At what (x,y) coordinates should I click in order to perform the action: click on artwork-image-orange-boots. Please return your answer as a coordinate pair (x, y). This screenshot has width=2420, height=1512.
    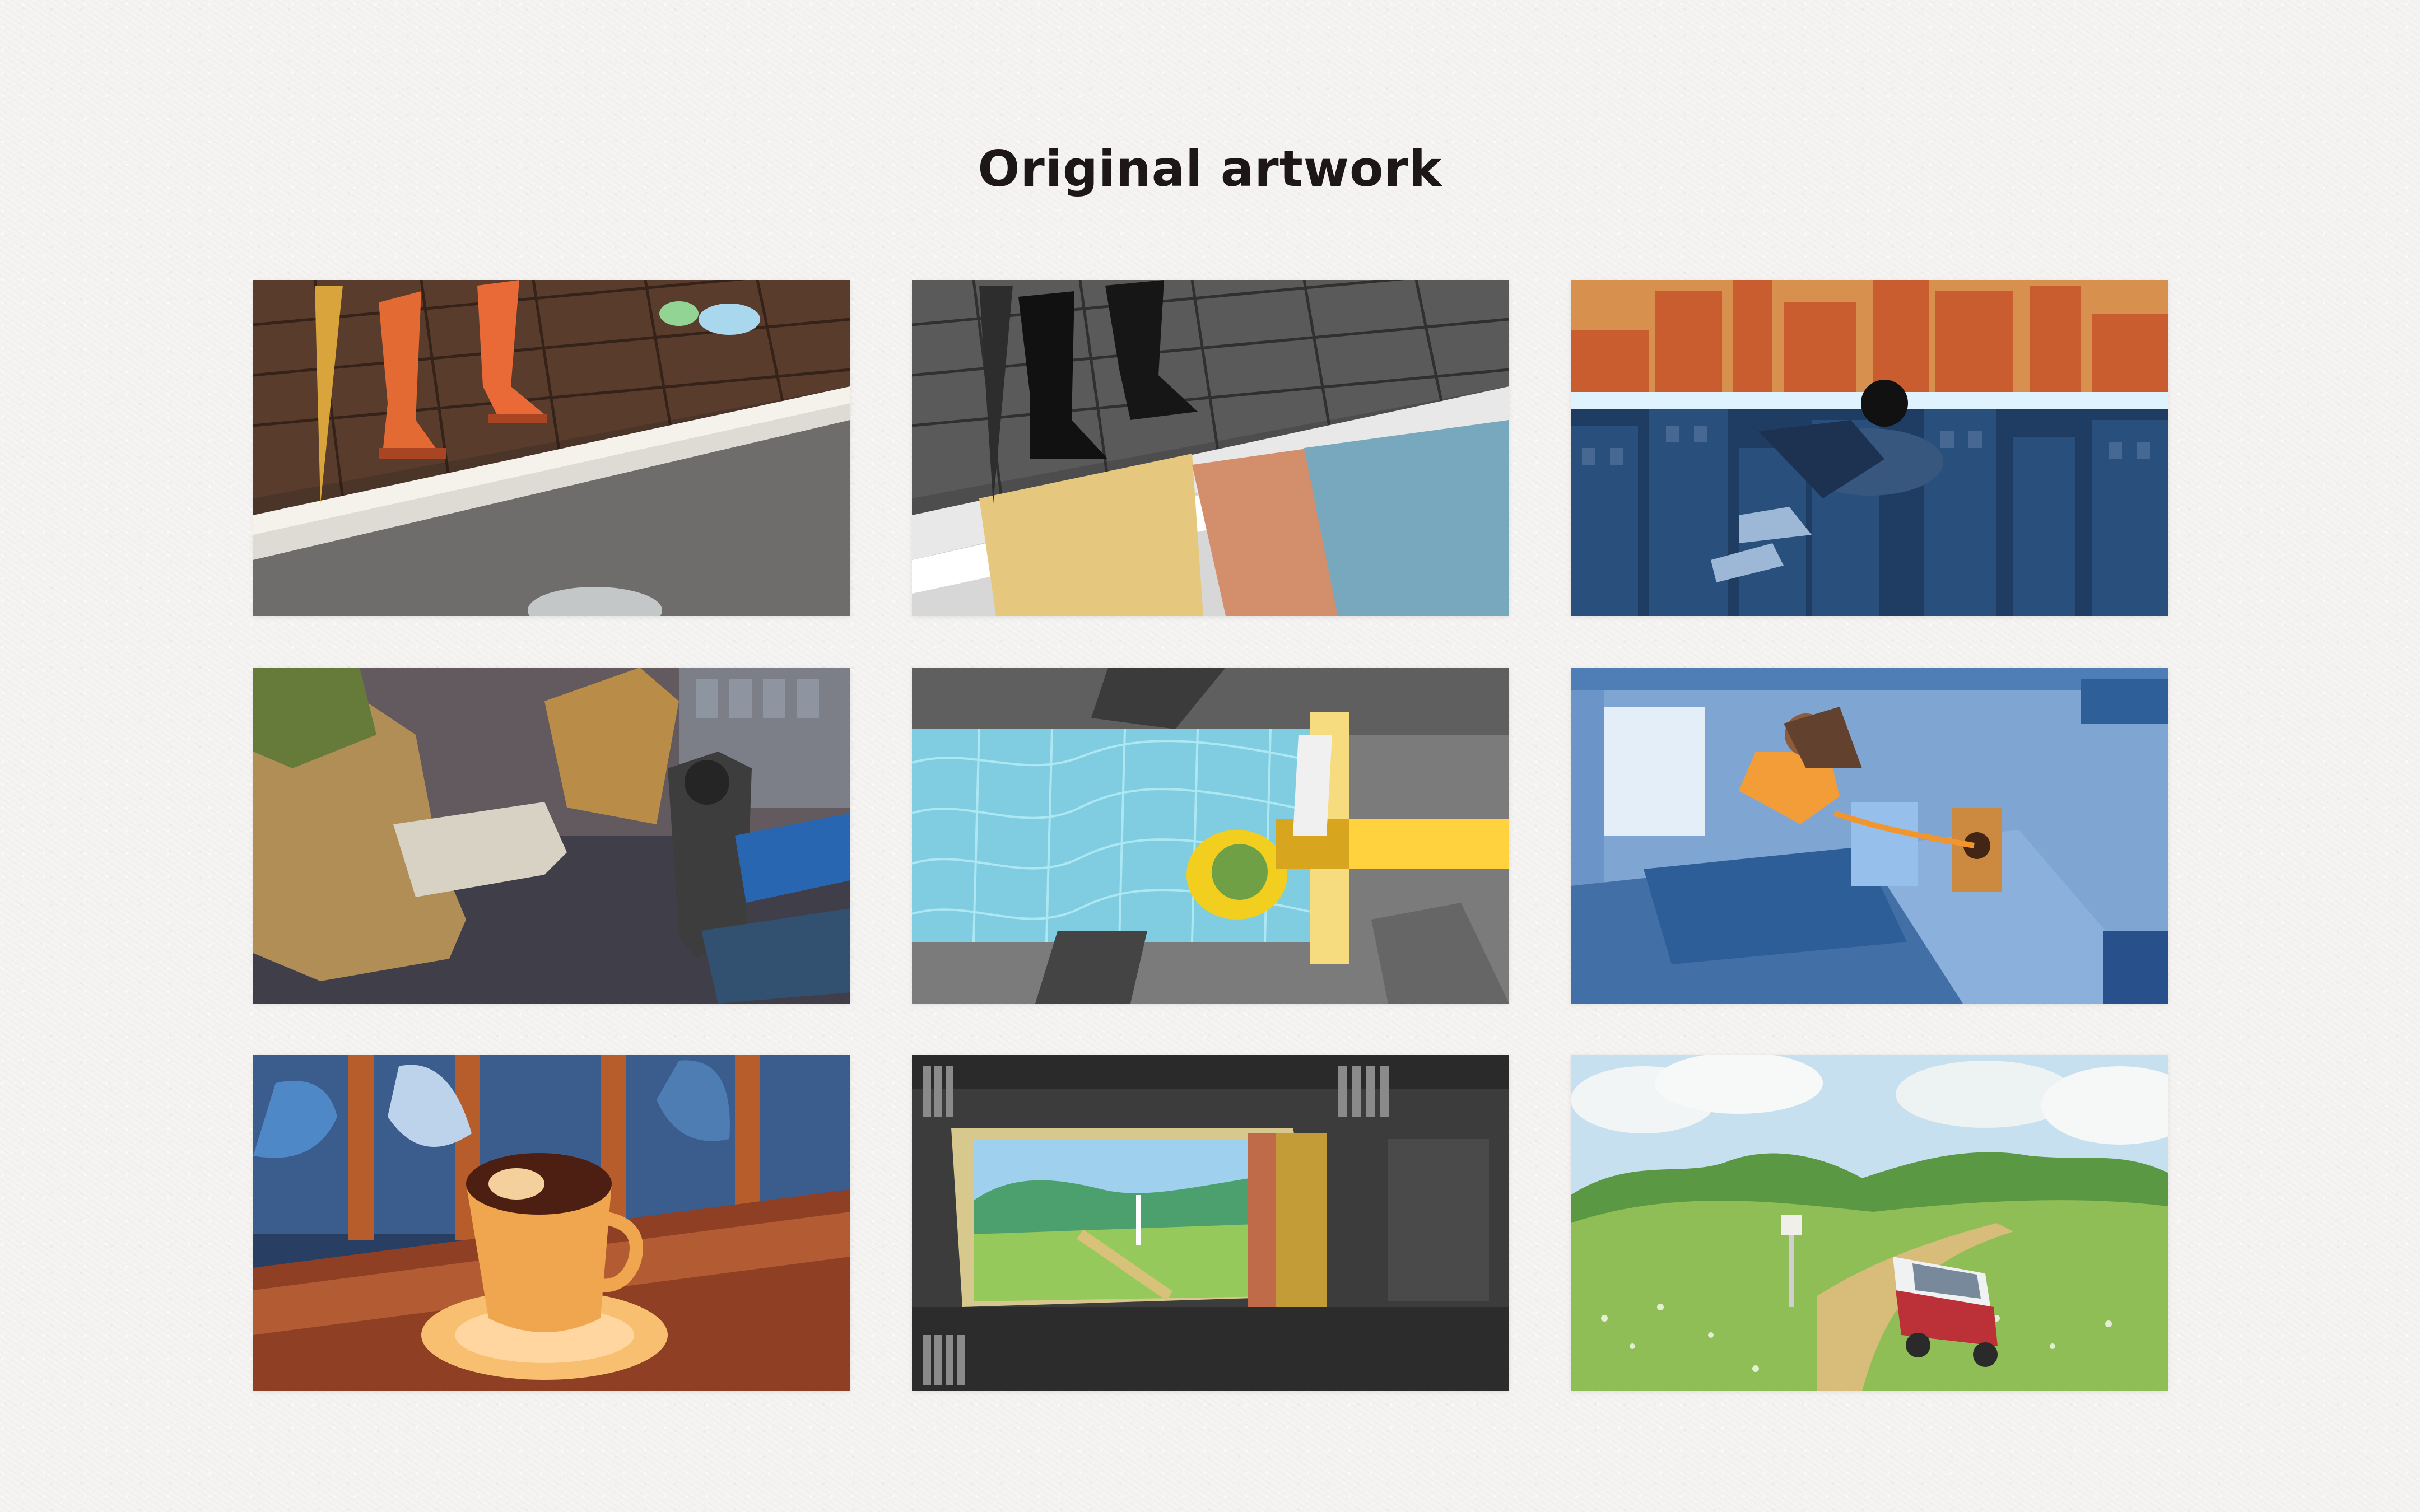
    Looking at the image, I should click on (552, 448).